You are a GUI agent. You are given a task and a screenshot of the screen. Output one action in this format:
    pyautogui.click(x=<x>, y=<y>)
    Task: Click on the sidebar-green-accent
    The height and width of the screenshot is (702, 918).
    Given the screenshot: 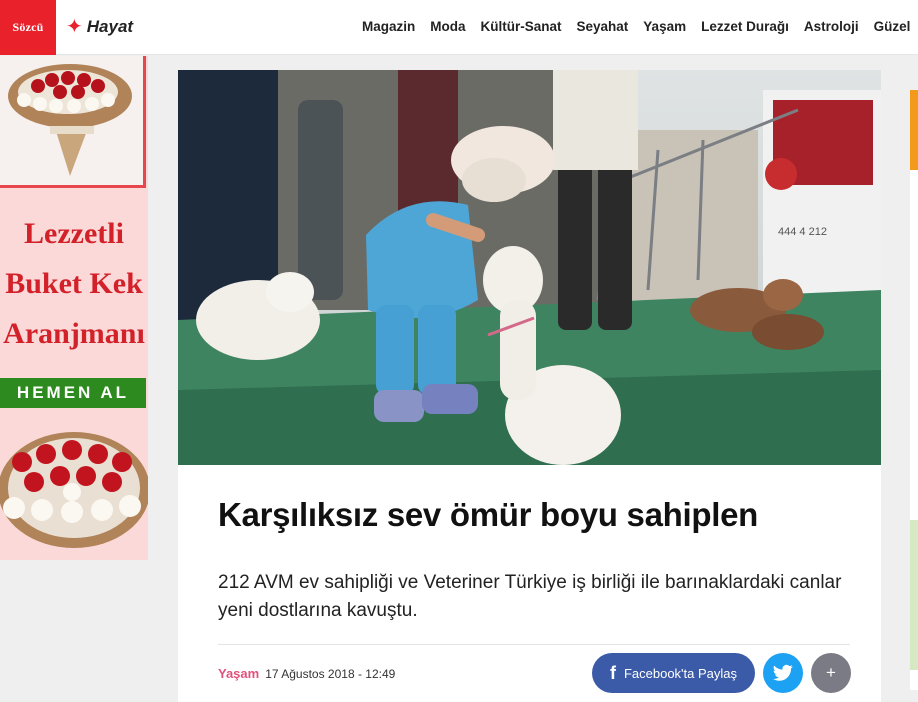 What is the action you would take?
    pyautogui.click(x=914, y=595)
    